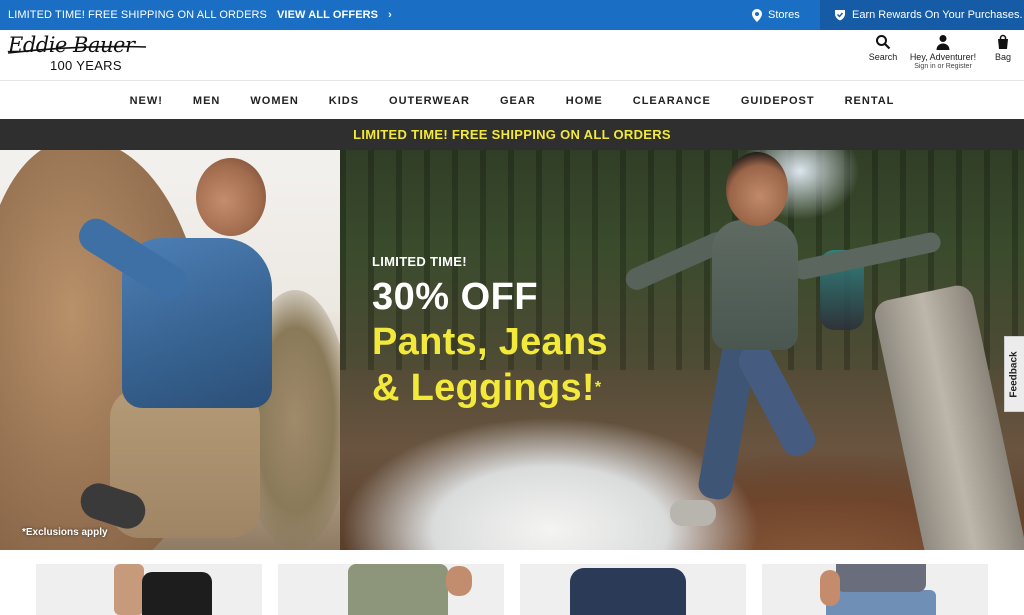  Describe the element at coordinates (883, 57) in the screenshot. I see `search-label: Search` at that location.